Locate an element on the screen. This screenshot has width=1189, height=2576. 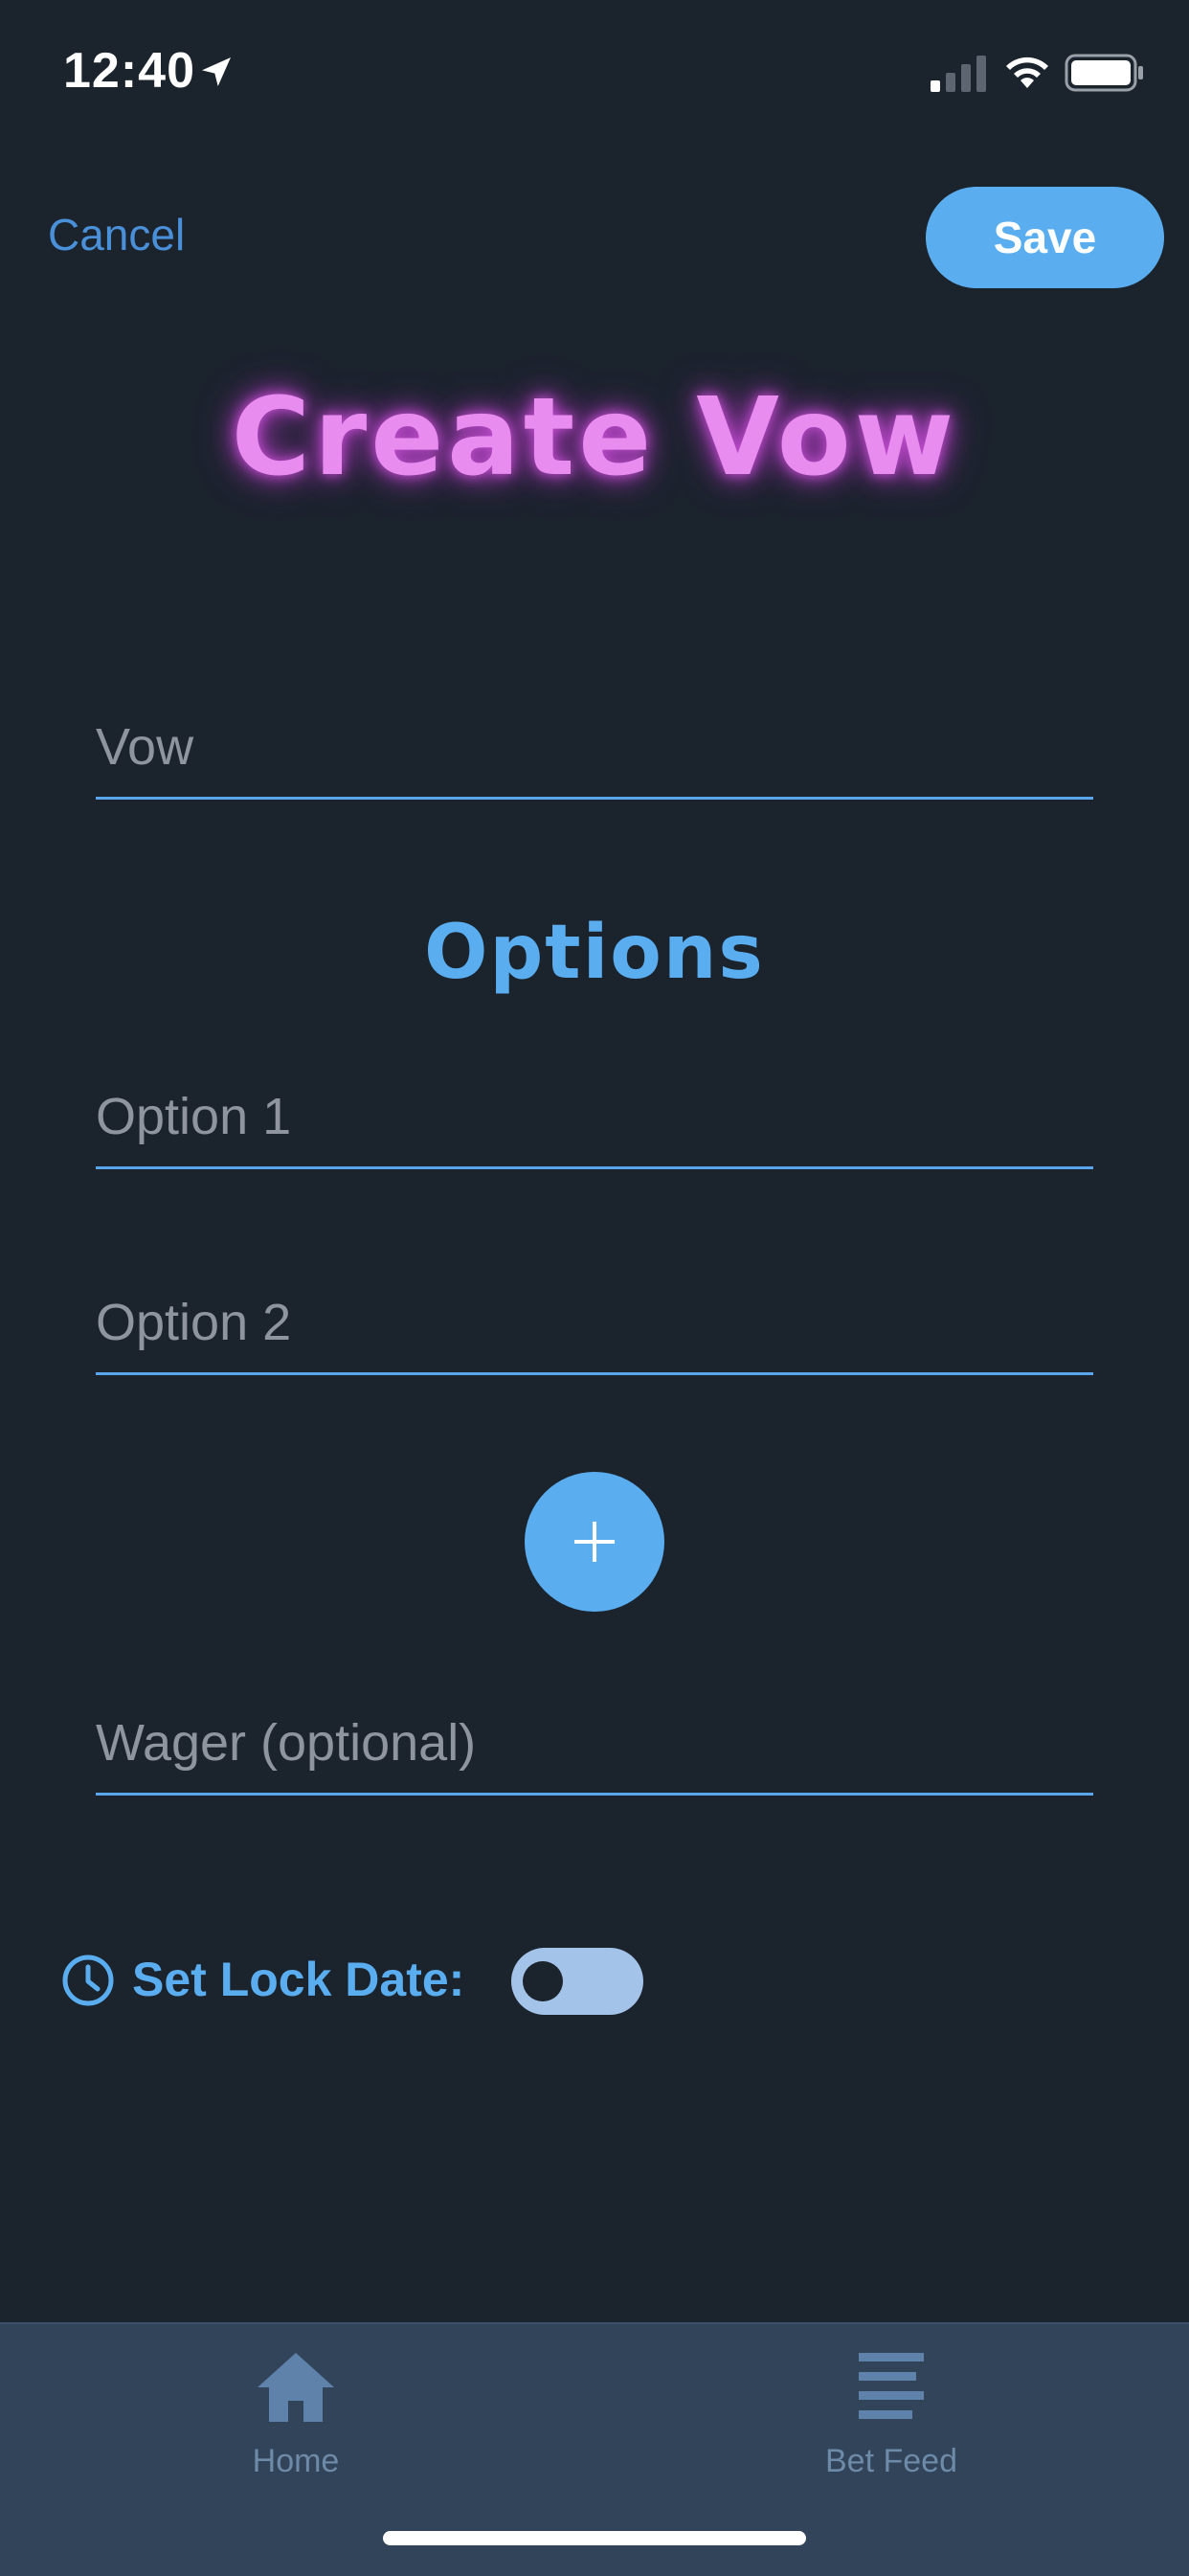
home-icon is located at coordinates (296, 2387).